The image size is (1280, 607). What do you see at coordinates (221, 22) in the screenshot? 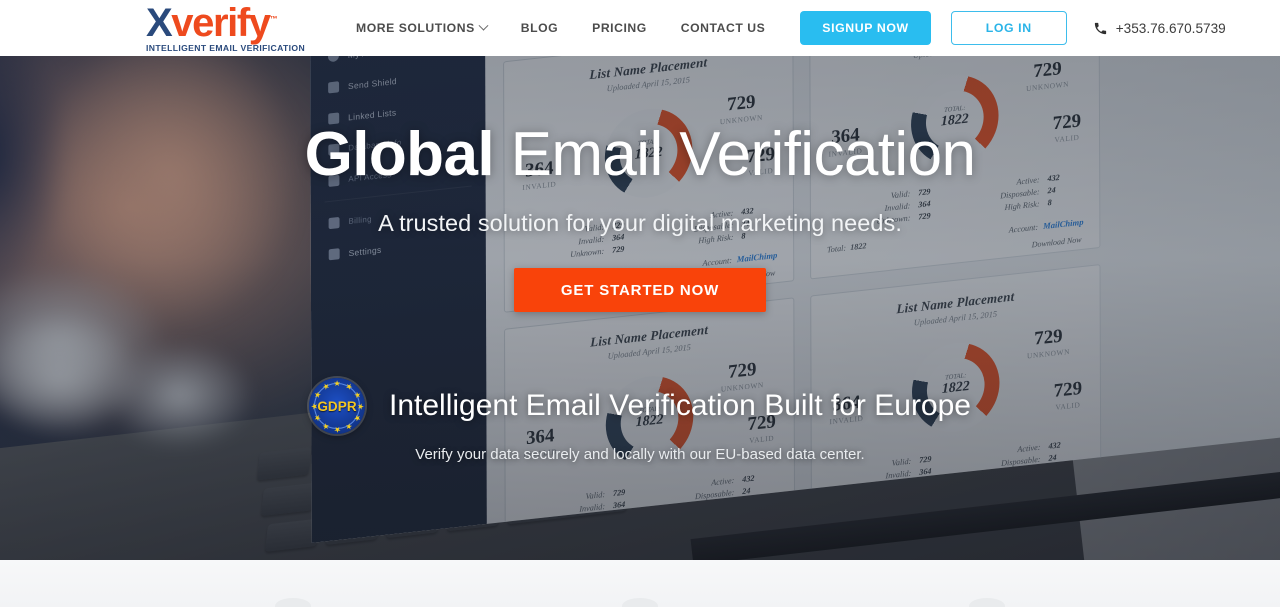
I see `logo-word-verify: verify` at bounding box center [221, 22].